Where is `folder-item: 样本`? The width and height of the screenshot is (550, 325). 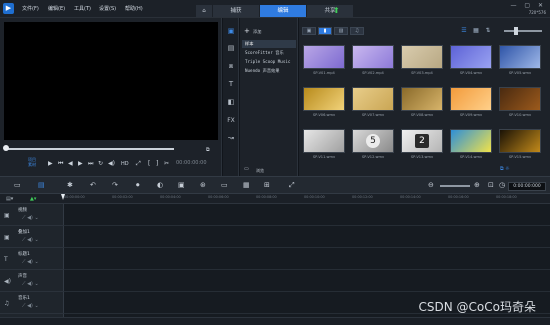 folder-item: 样本 is located at coordinates (269, 44).